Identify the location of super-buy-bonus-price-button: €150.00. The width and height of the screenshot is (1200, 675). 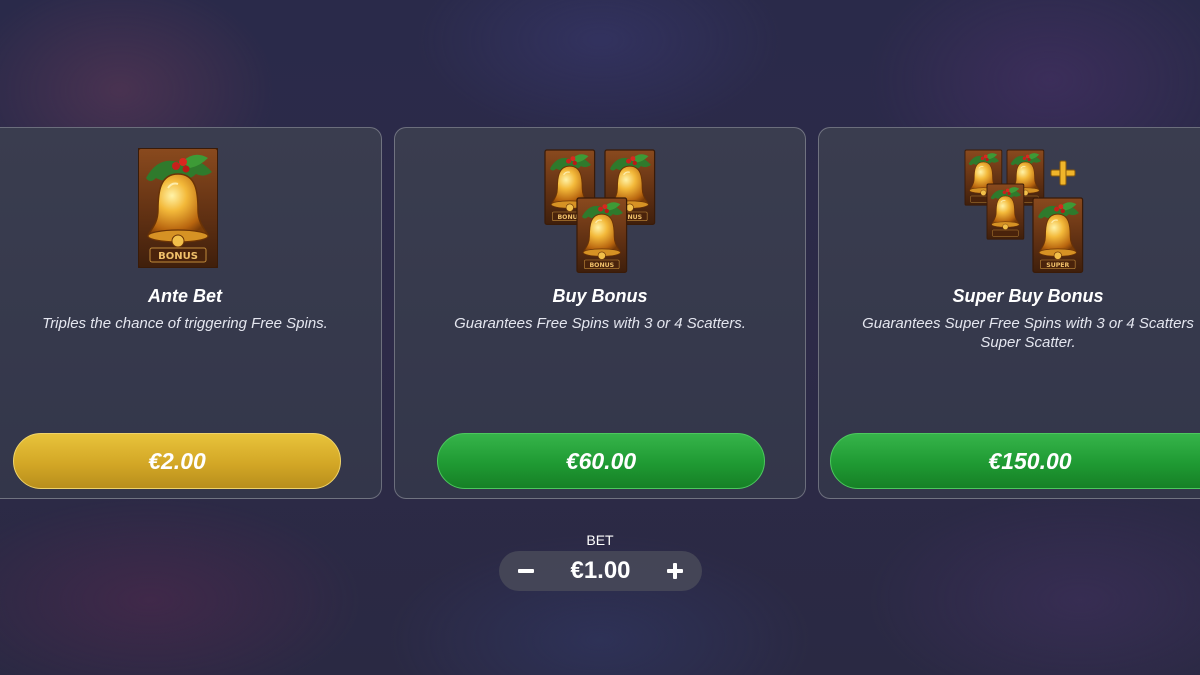
(1015, 461).